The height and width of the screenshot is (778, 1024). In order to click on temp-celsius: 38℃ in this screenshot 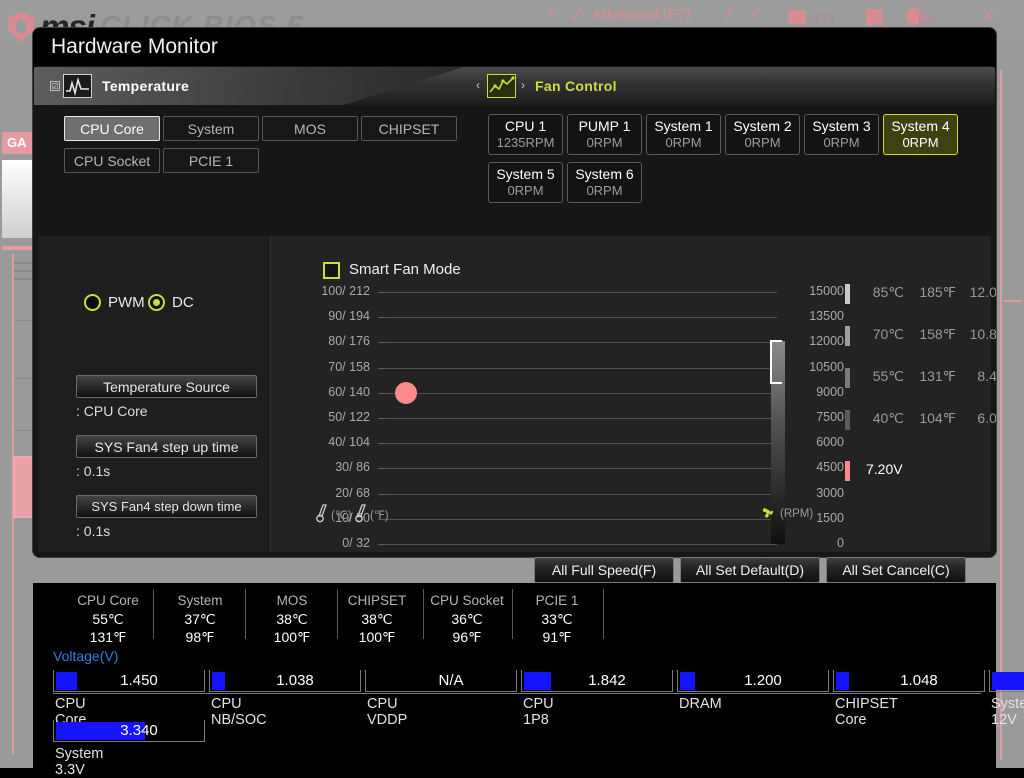, I will do `click(292, 619)`.